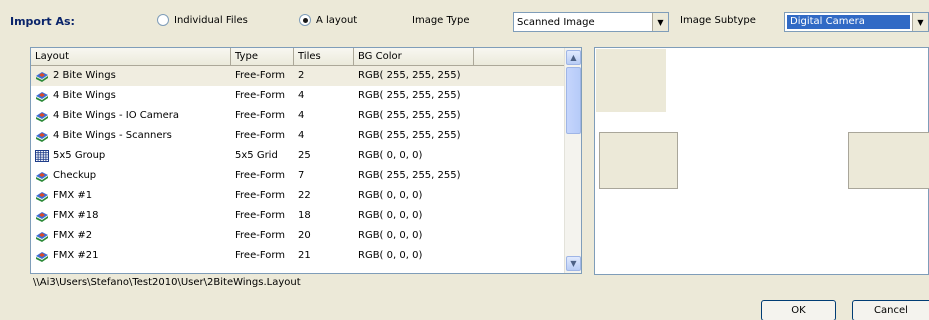 This screenshot has height=320, width=929. I want to click on cell-tiles: 7, so click(301, 175).